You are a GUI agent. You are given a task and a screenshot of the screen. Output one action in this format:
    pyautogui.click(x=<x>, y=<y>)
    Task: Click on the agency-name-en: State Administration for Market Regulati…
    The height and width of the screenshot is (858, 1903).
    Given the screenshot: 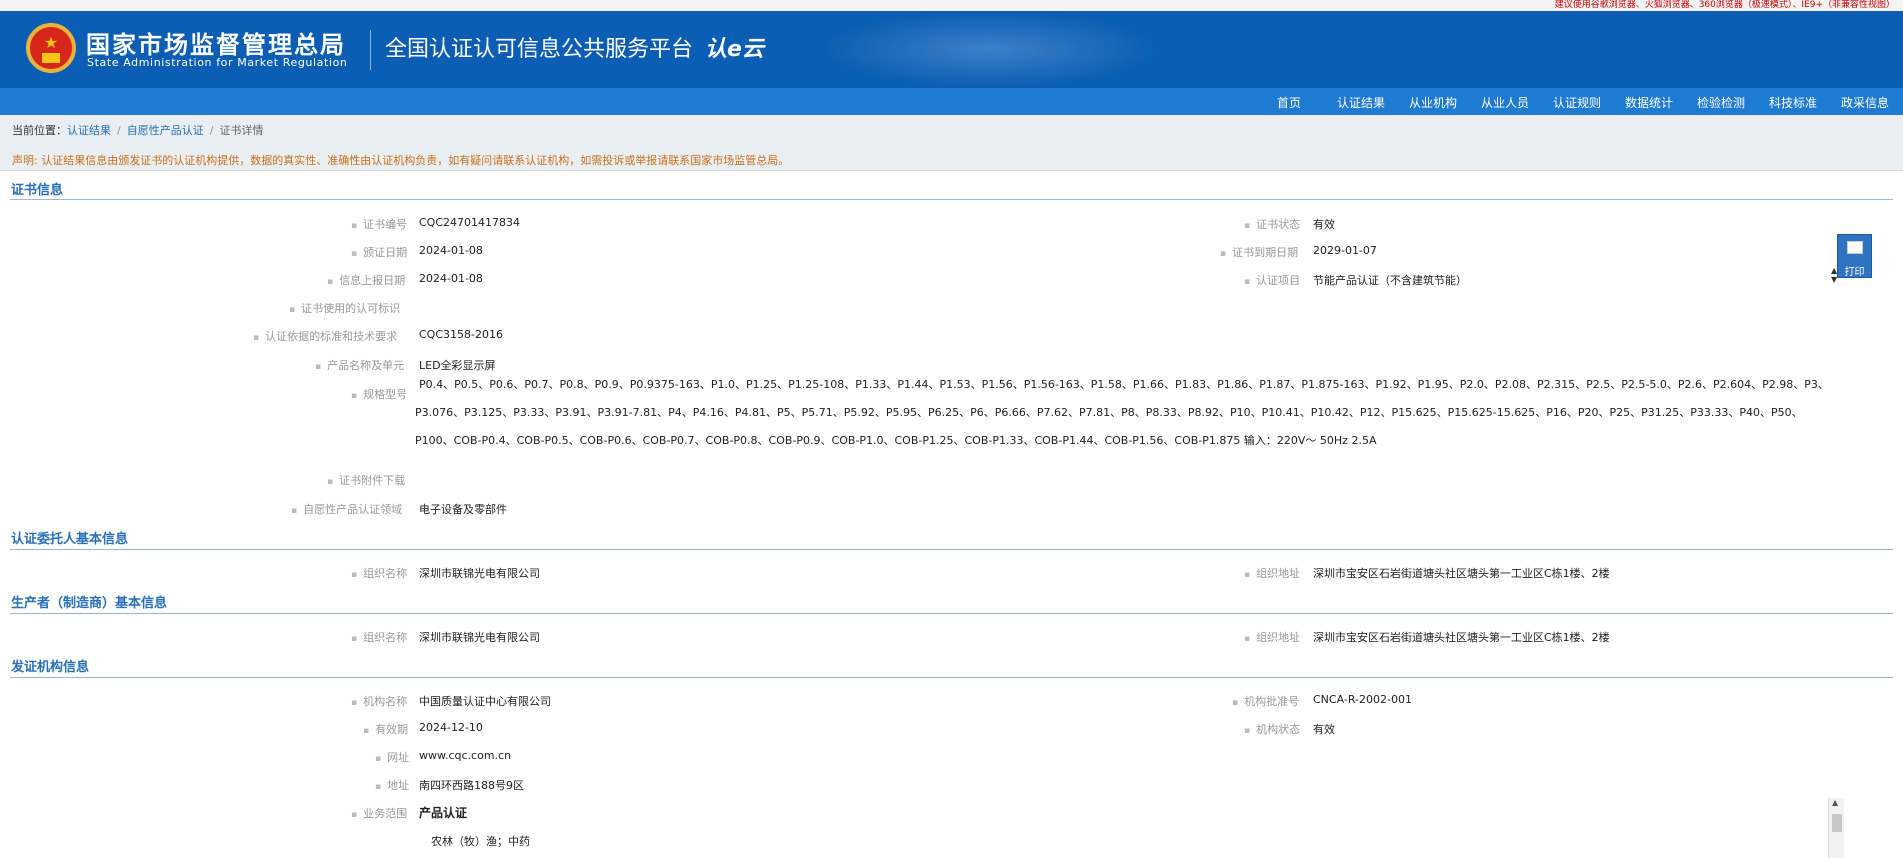 What is the action you would take?
    pyautogui.click(x=217, y=62)
    